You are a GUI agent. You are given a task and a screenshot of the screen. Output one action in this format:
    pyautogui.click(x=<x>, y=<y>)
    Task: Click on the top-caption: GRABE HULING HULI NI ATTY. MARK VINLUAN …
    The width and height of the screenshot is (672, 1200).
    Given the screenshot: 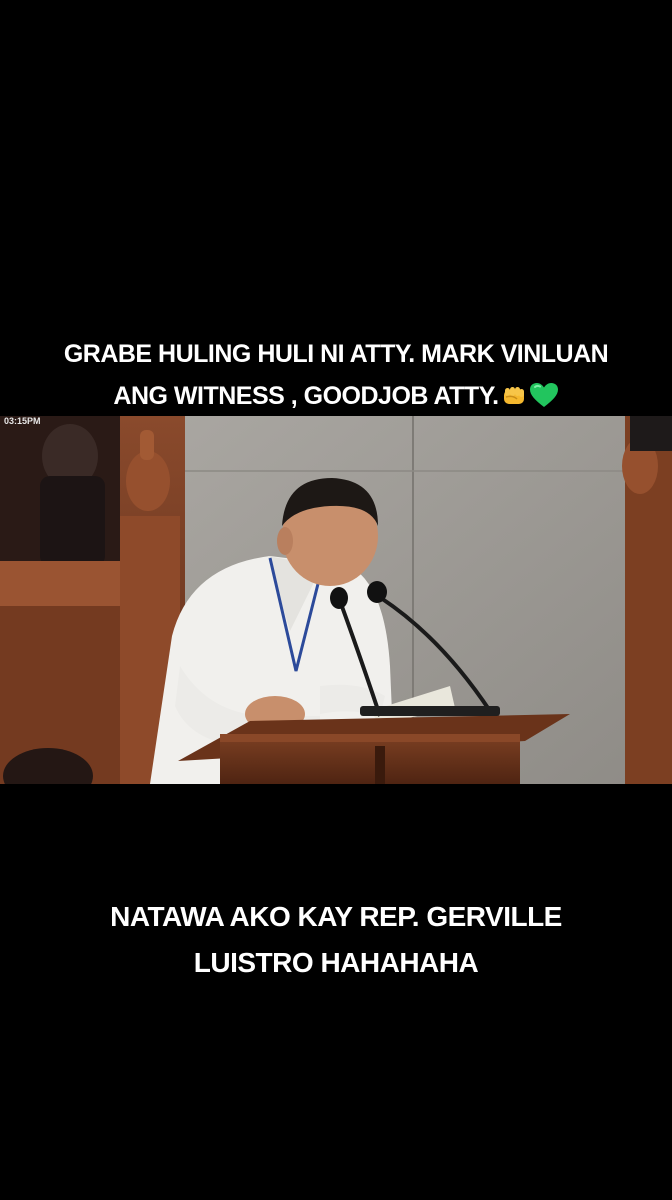 What is the action you would take?
    pyautogui.click(x=336, y=377)
    